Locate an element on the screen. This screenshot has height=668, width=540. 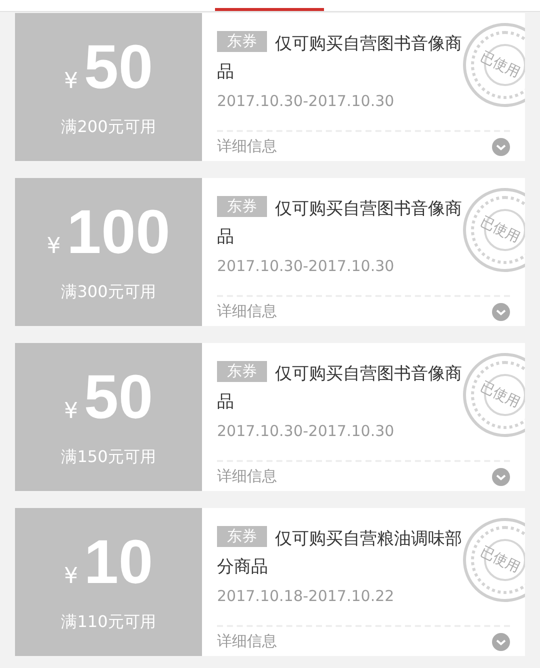
coupon-condition: 满150元可用 is located at coordinates (108, 457).